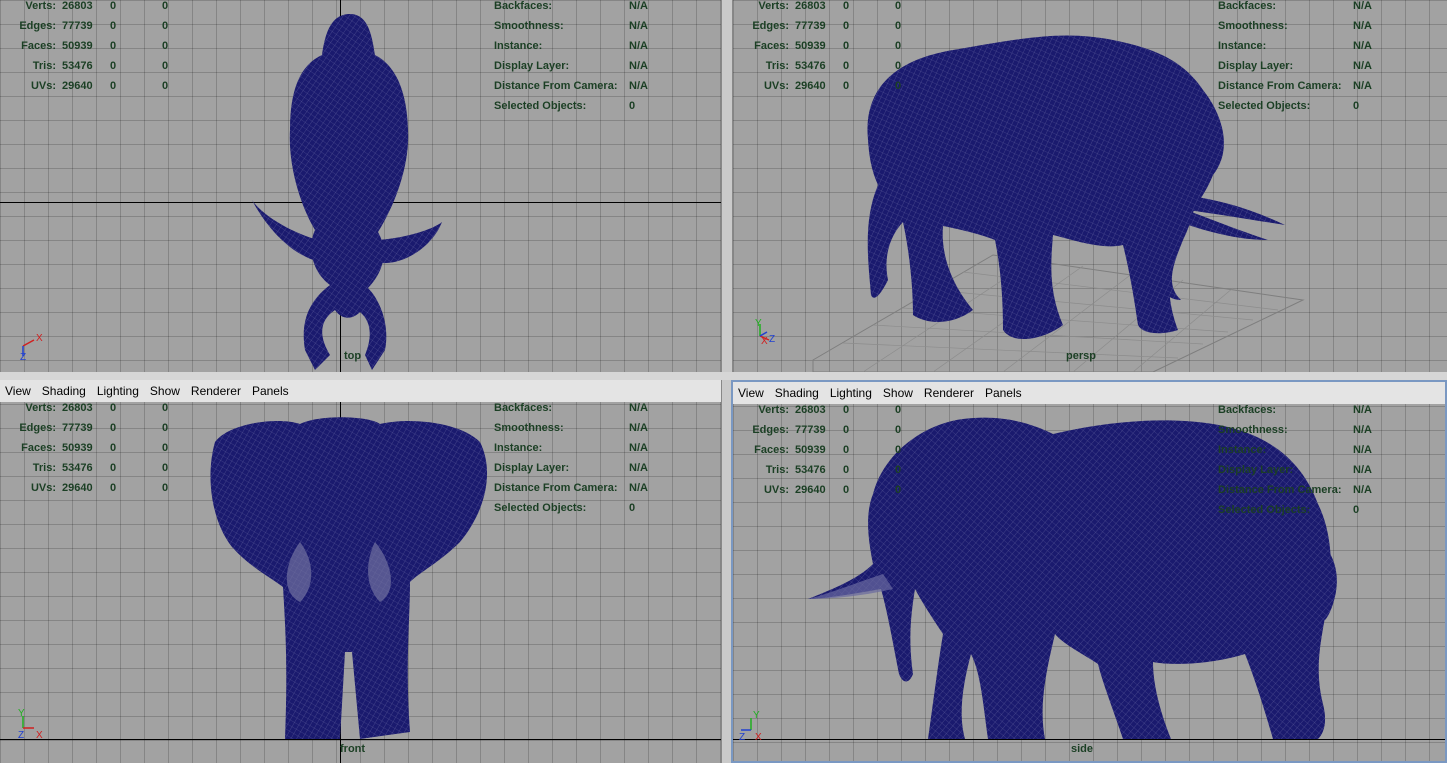  Describe the element at coordinates (773, 6) in the screenshot. I see `hud-stat-label: Verts:` at that location.